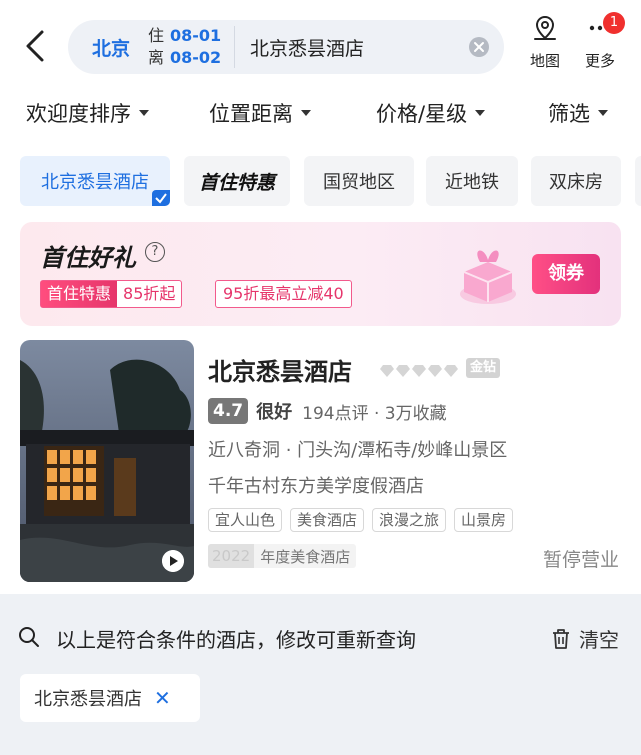 This screenshot has height=755, width=641. What do you see at coordinates (78, 114) in the screenshot?
I see `sort-popularity-label: 欢迎度排序` at bounding box center [78, 114].